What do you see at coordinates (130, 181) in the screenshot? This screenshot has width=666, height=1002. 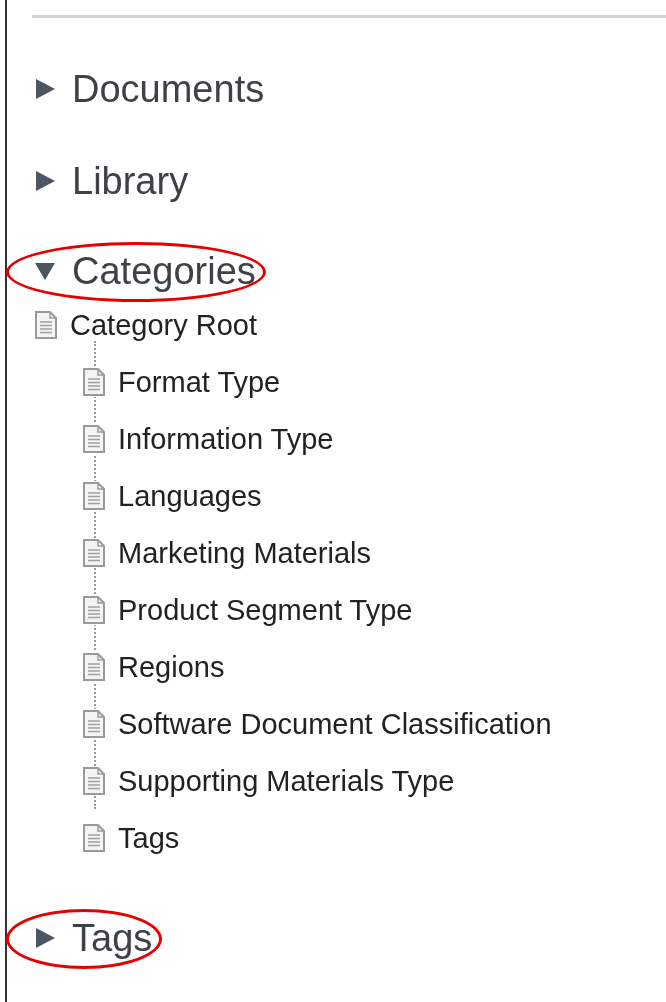 I see `section-heading: Library` at bounding box center [130, 181].